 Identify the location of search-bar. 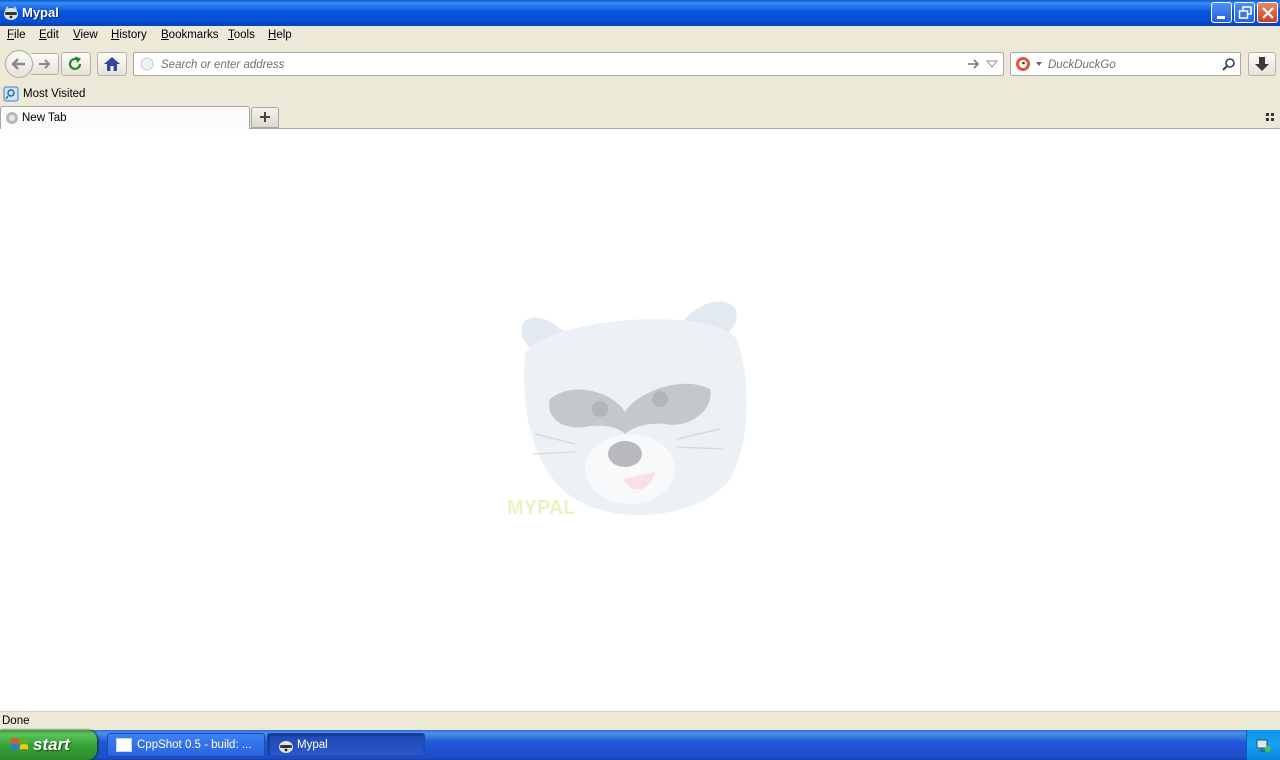
(1125, 64).